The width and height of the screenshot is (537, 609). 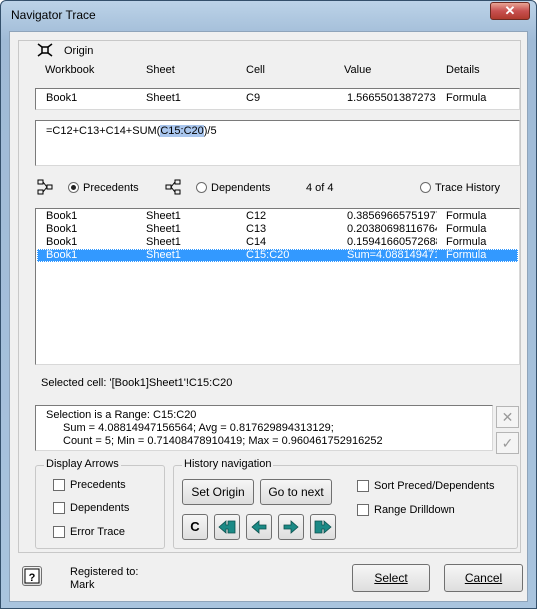 What do you see at coordinates (59, 508) in the screenshot?
I see `arrows-dependents-checkbox` at bounding box center [59, 508].